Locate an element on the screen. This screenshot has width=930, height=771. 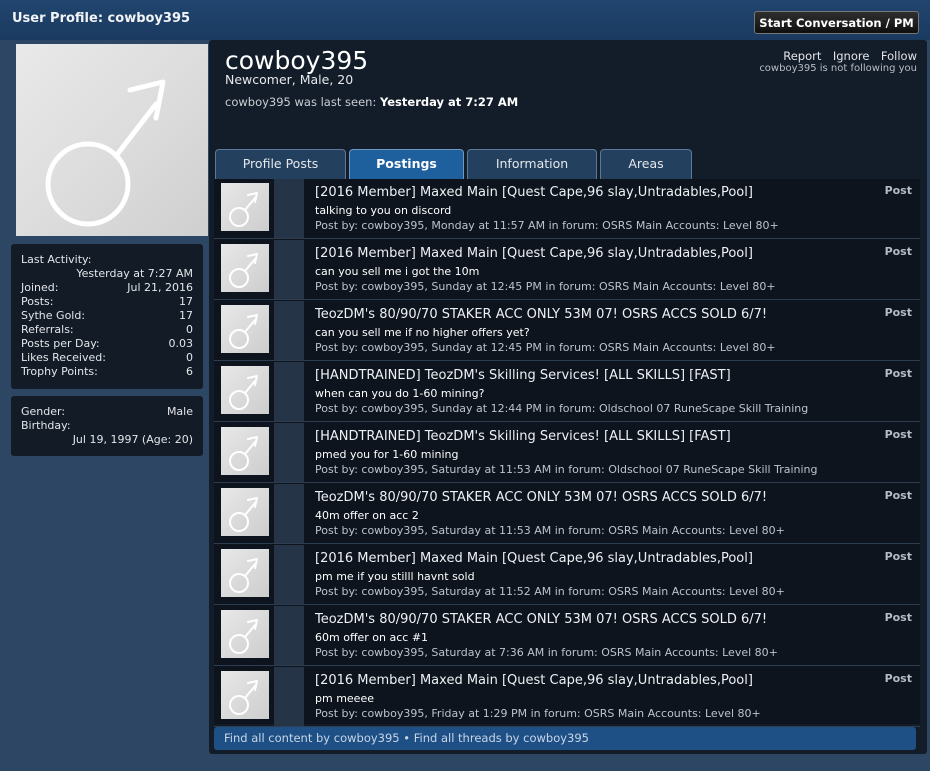
find-all-content-link: Find all content by cowboy395 is located at coordinates (312, 738).